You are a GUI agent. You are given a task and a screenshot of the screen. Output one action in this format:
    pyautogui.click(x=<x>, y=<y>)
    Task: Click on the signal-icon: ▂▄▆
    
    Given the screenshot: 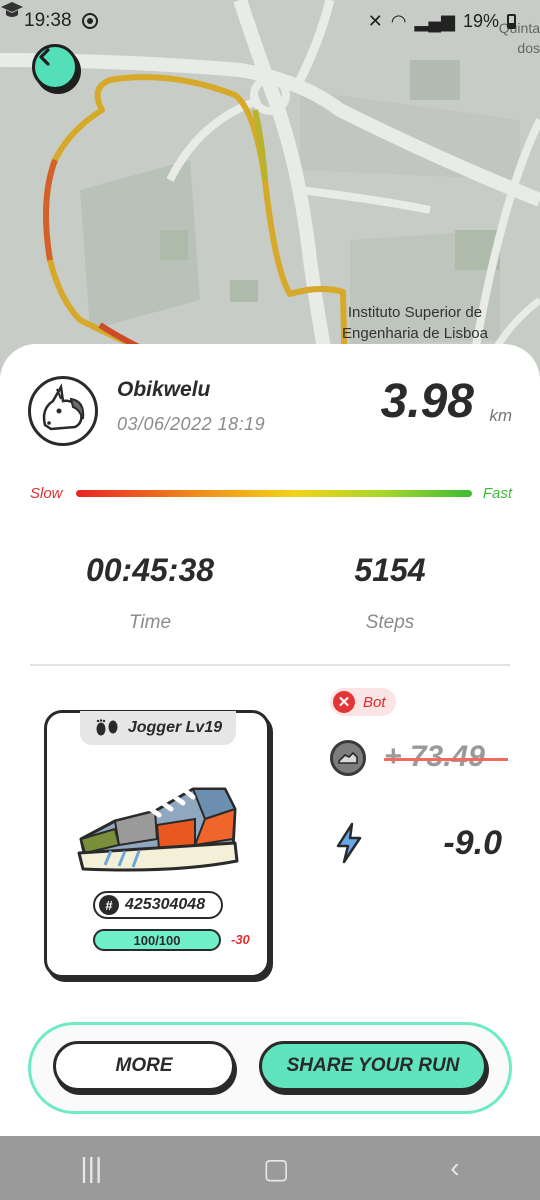 What is the action you would take?
    pyautogui.click(x=434, y=20)
    